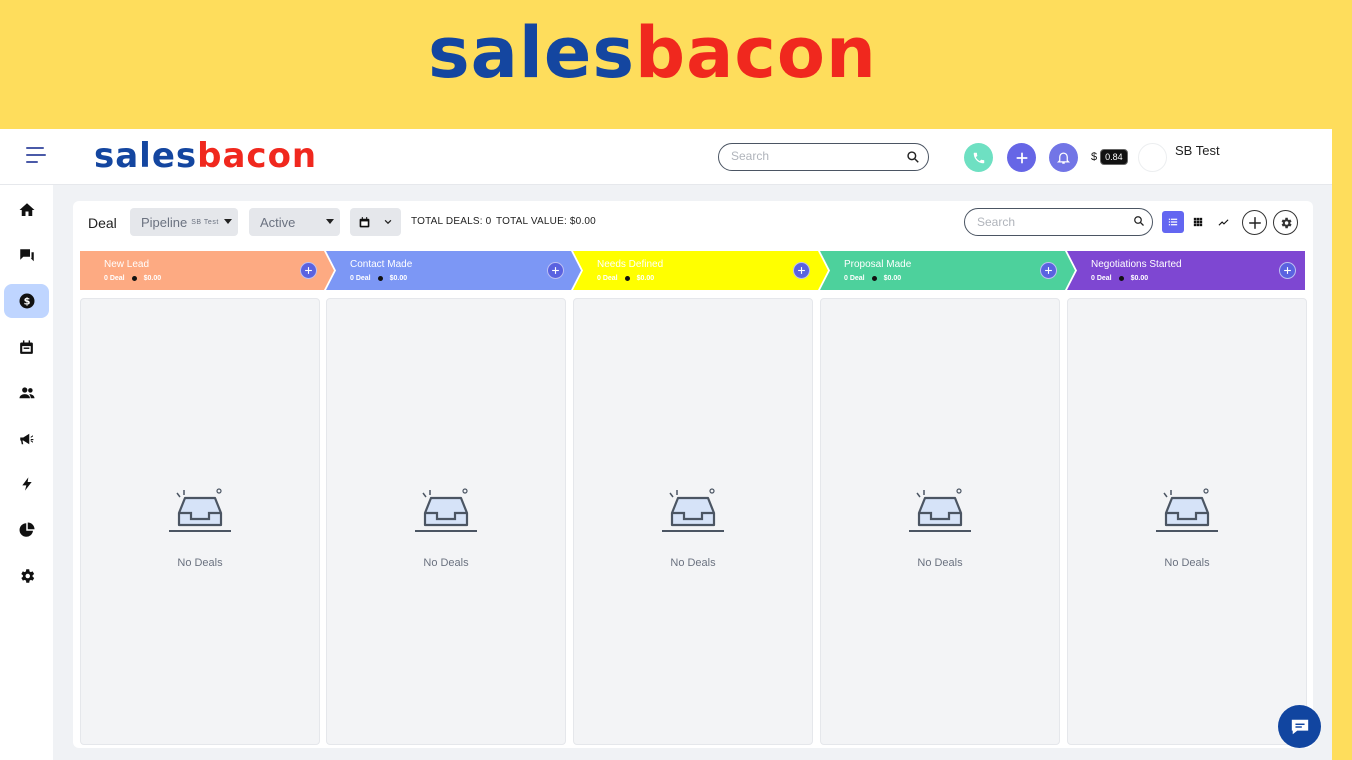 This screenshot has height=760, width=1352. I want to click on quick-add-button, so click(1021, 157).